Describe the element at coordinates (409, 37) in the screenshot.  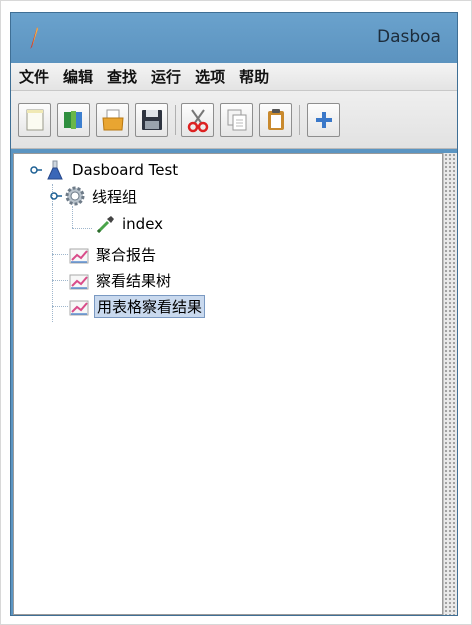
I see `window-title: Dasboa` at that location.